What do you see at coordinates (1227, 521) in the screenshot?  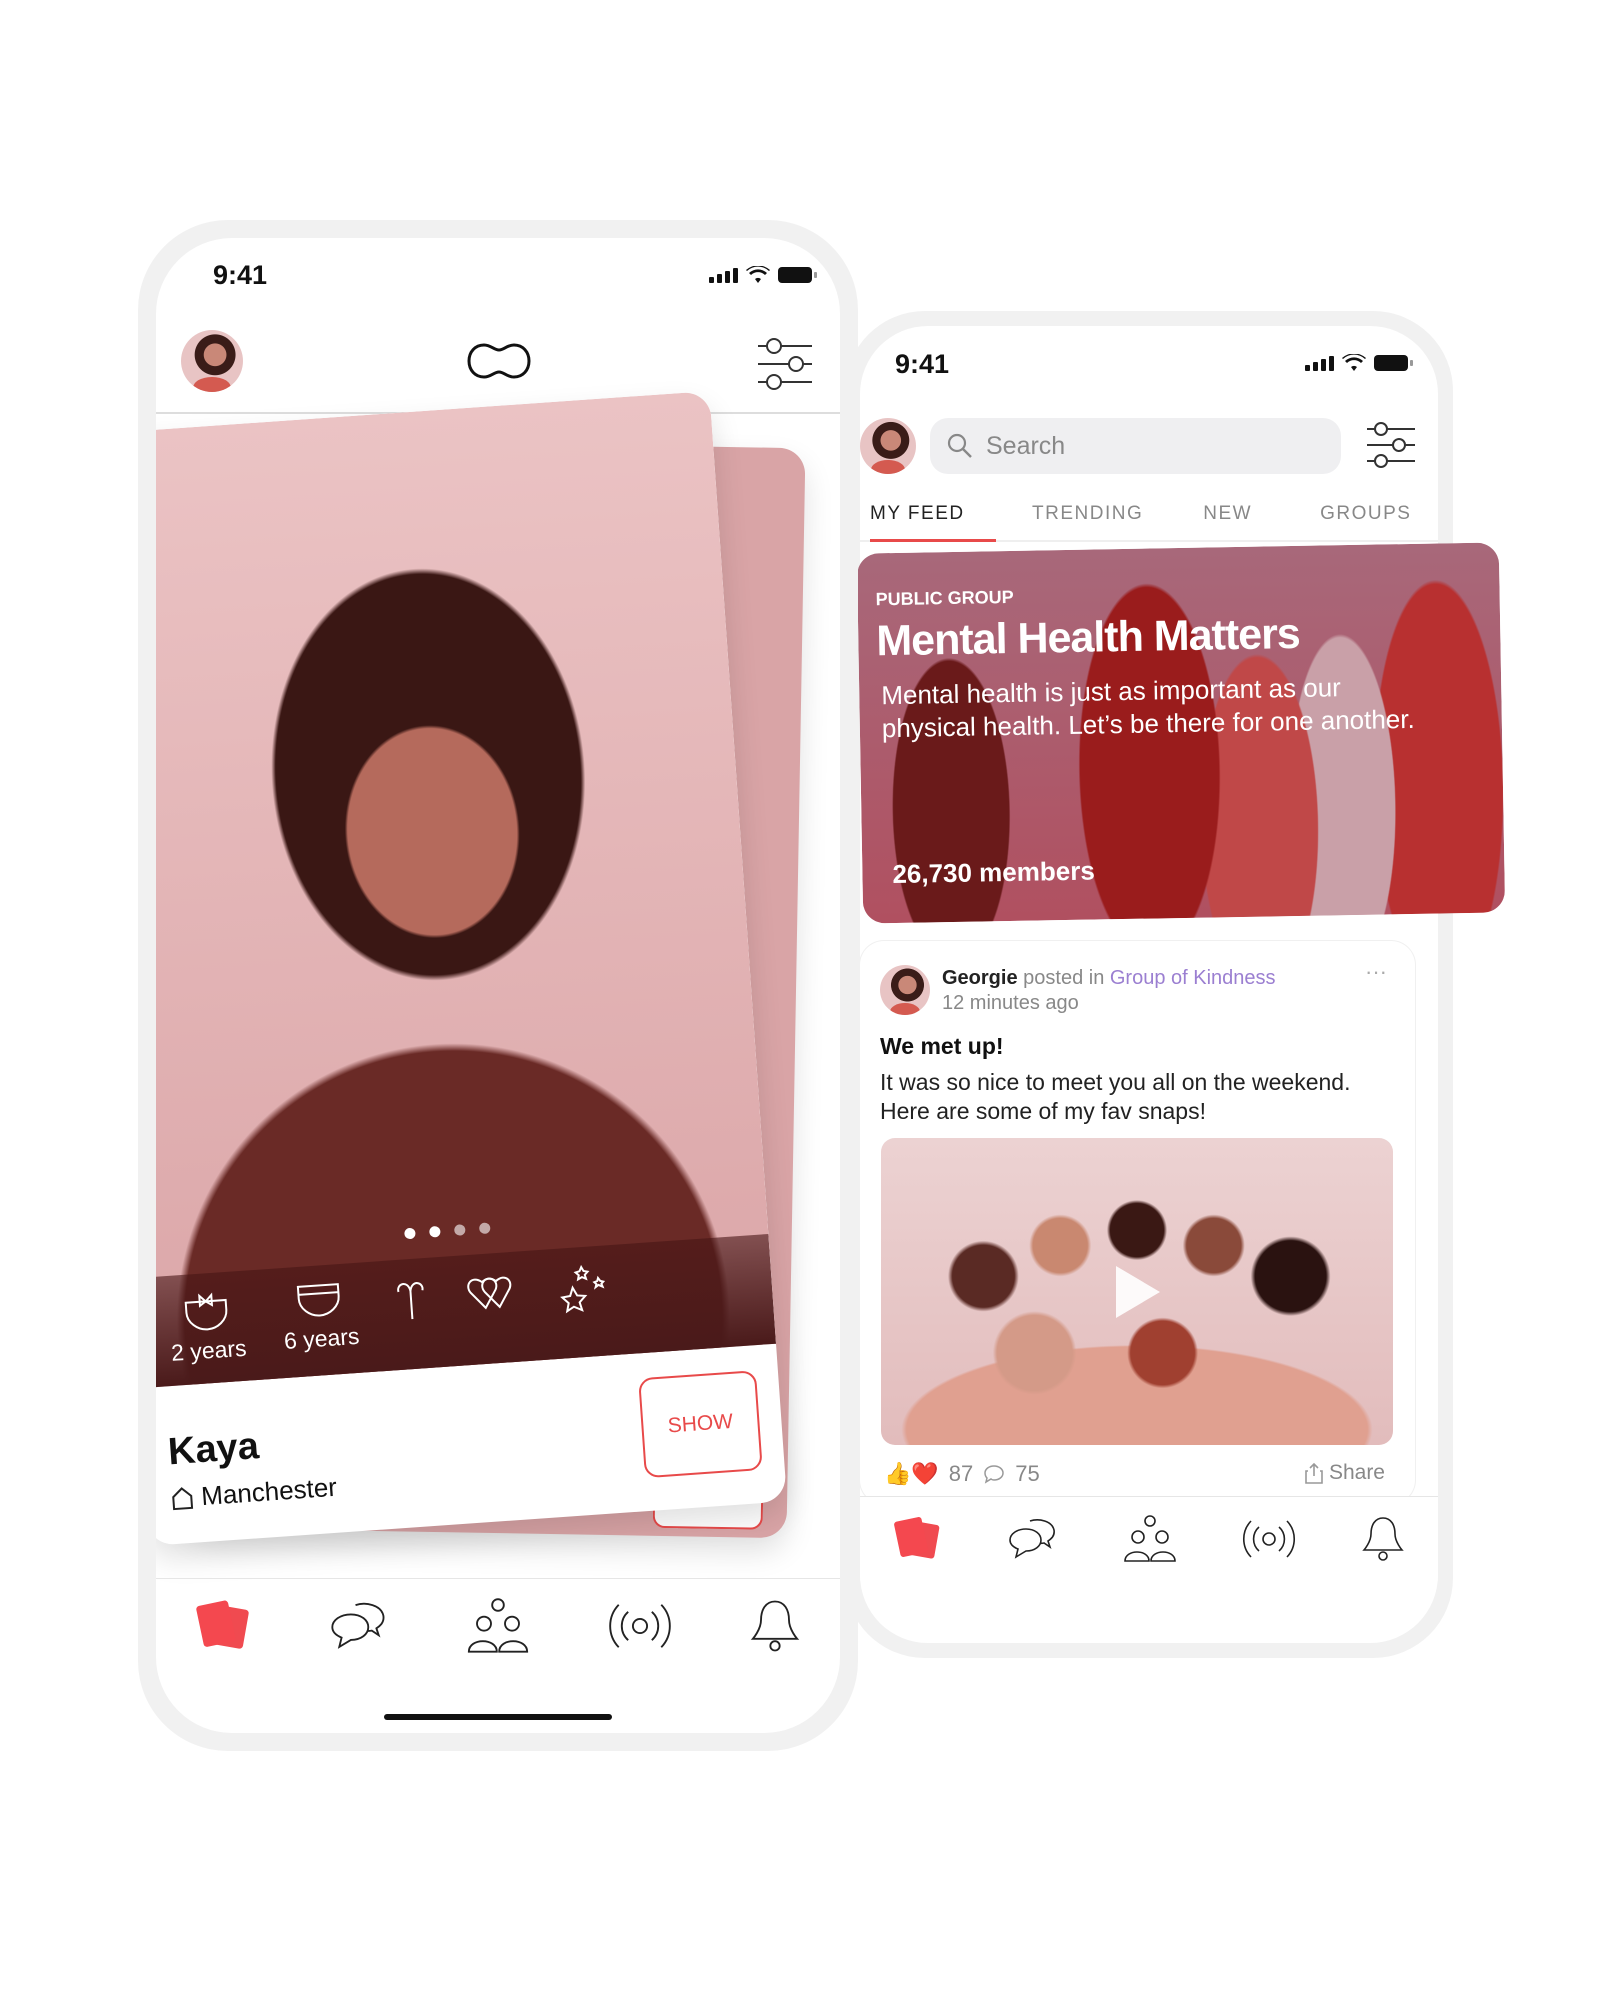 I see `tab-new: NEW` at bounding box center [1227, 521].